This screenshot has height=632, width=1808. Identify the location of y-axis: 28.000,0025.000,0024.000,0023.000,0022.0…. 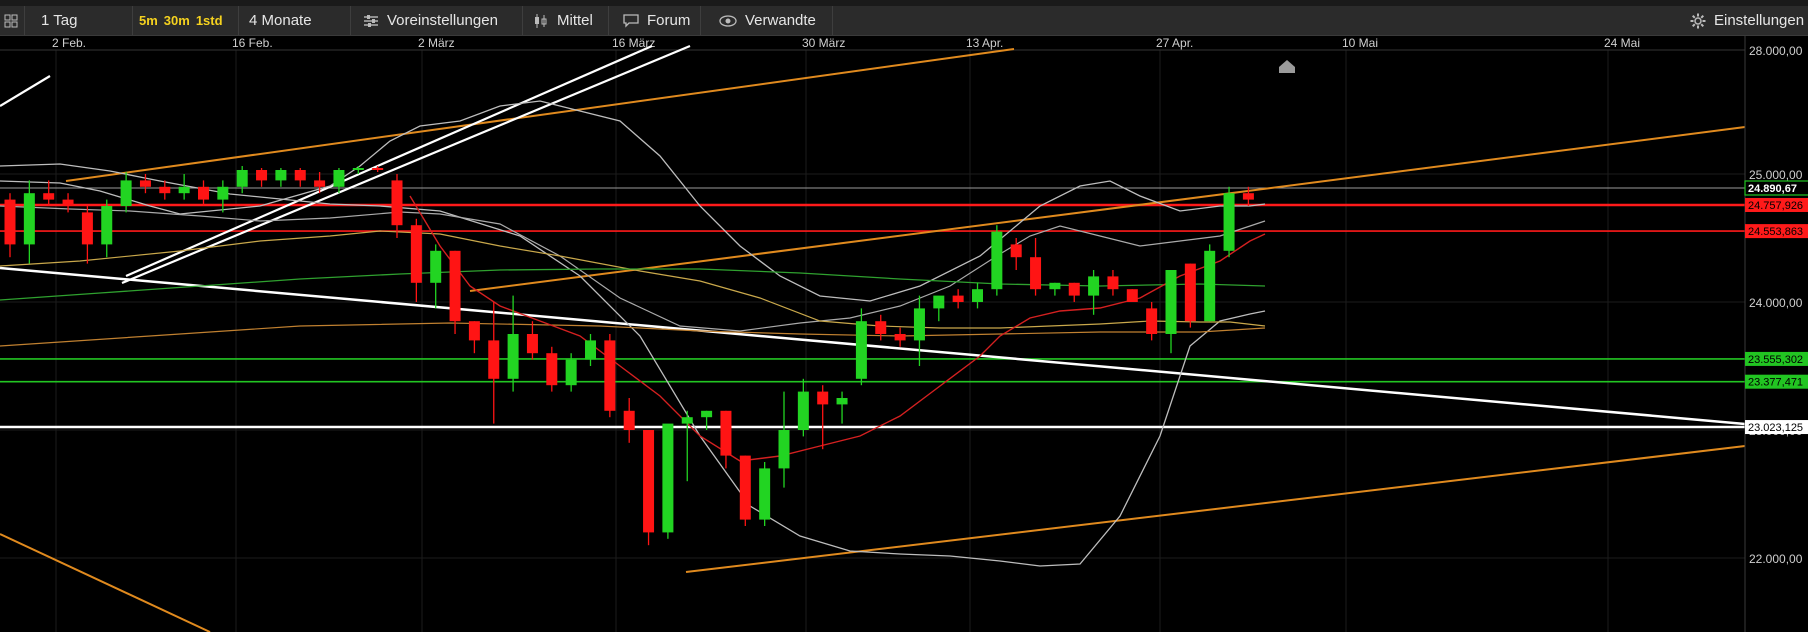
(1773, 334).